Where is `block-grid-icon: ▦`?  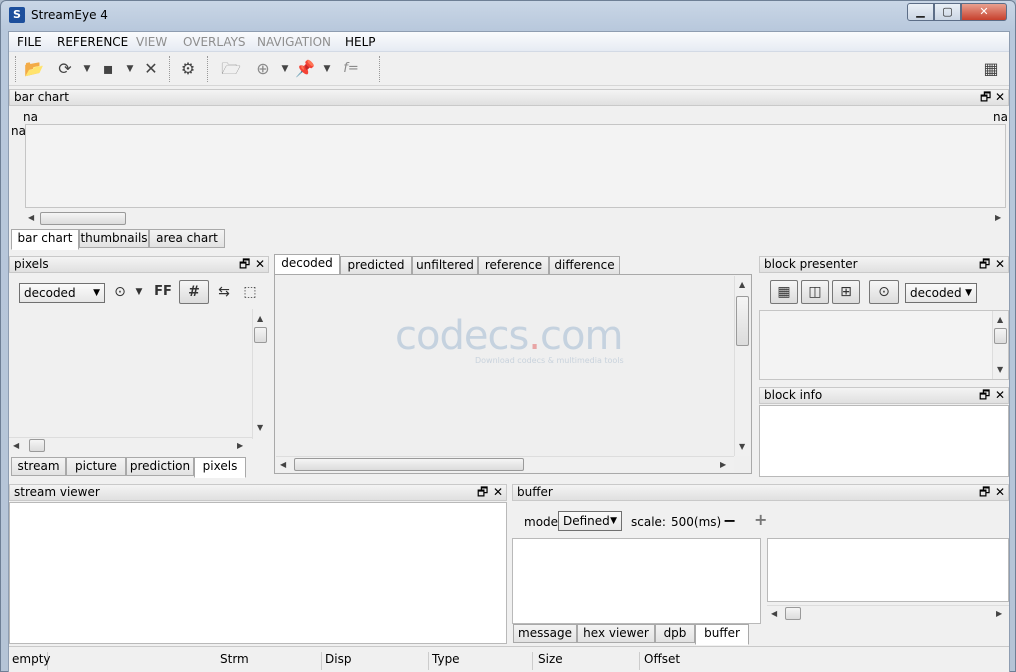
block-grid-icon: ▦ is located at coordinates (784, 292).